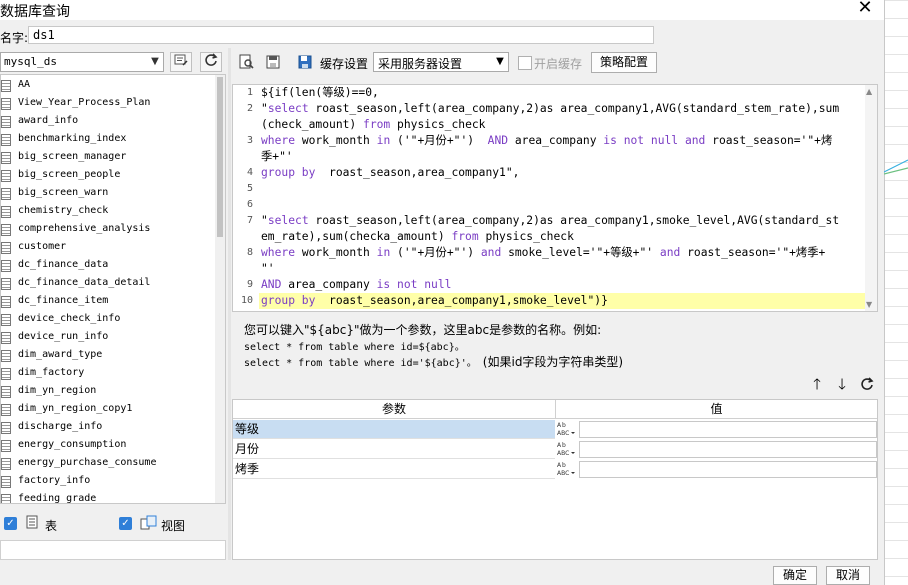 This screenshot has width=908, height=585. Describe the element at coordinates (108, 356) in the screenshot. I see `table-list-item: dim_award_type` at that location.